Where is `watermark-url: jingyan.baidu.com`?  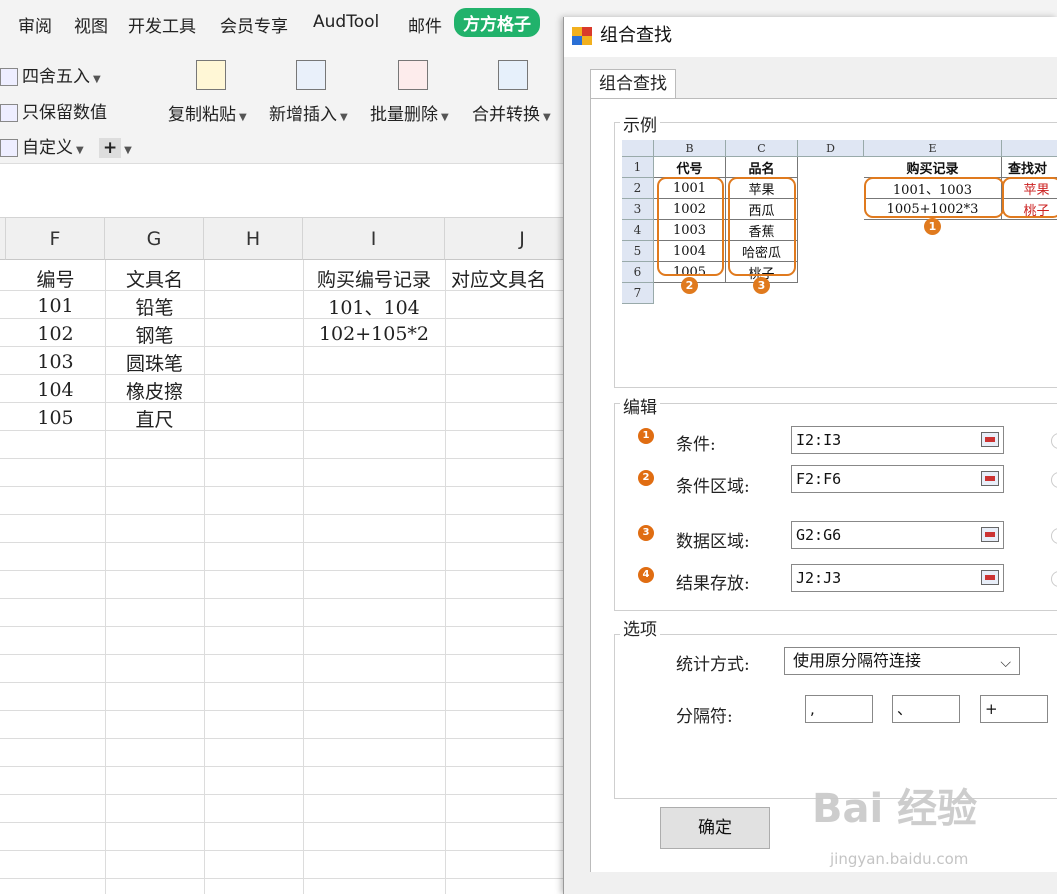 watermark-url: jingyan.baidu.com is located at coordinates (899, 859).